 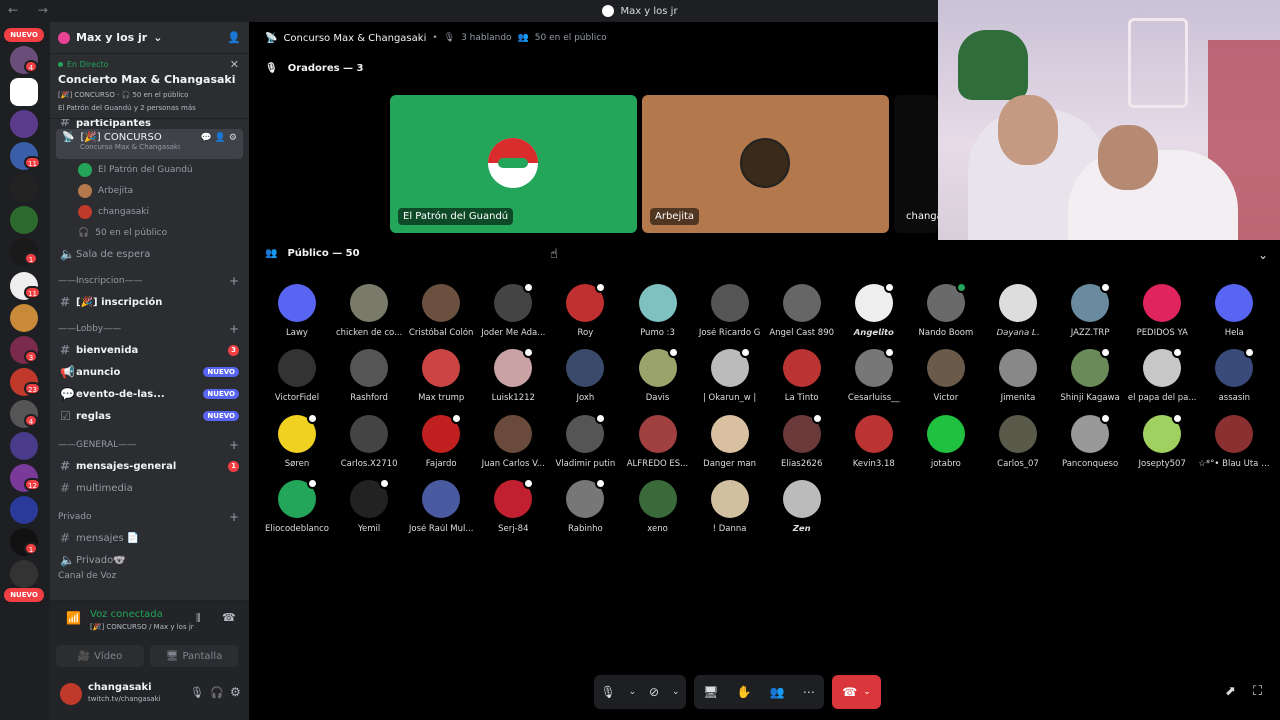 What do you see at coordinates (100, 656) in the screenshot?
I see `video-button: 🎥 Vídeo` at bounding box center [100, 656].